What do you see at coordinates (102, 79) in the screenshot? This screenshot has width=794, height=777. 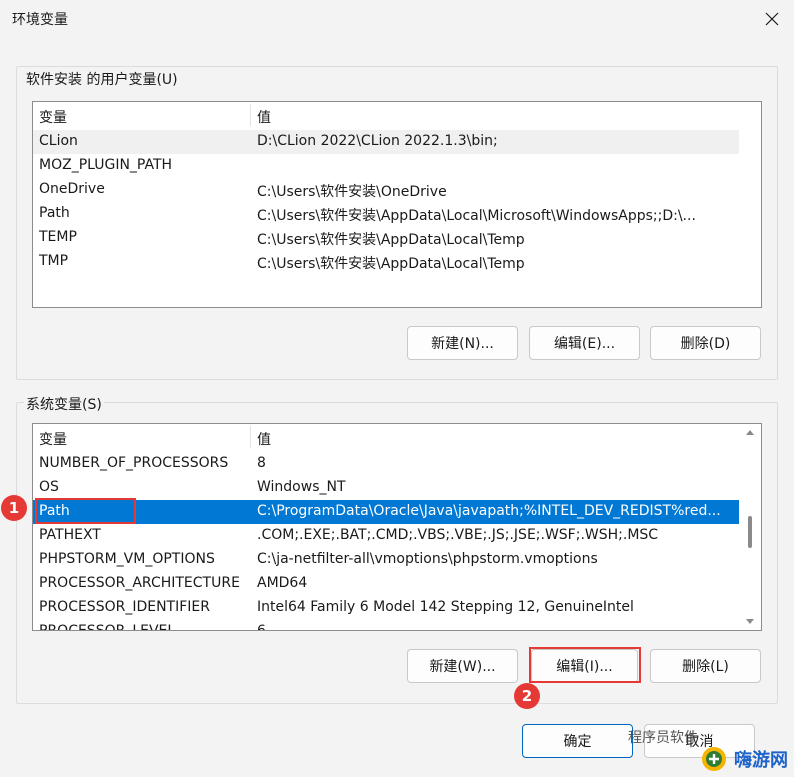 I see `user-variables-label: 软件安装 的用户变量(U)` at bounding box center [102, 79].